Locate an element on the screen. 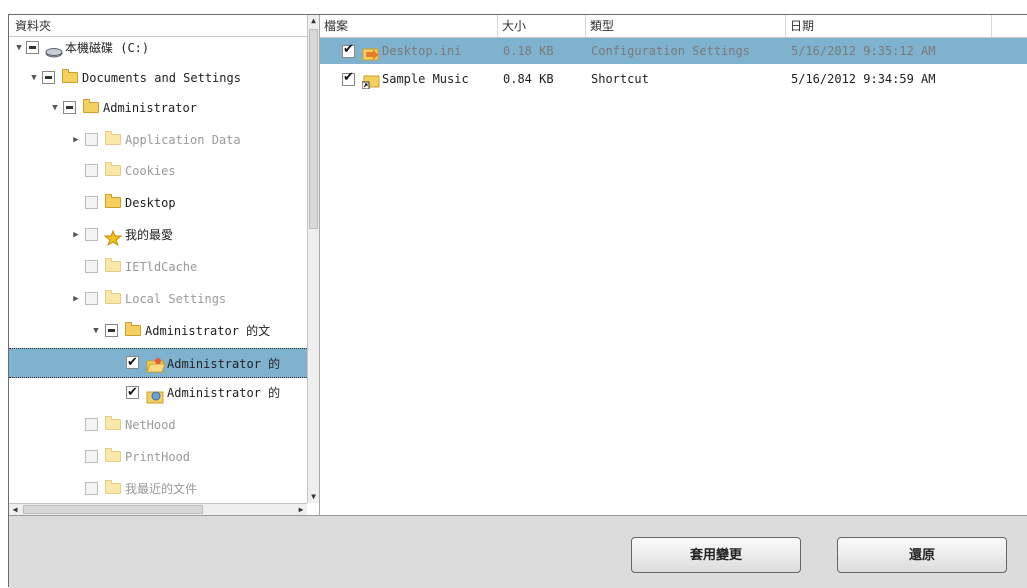  drive-icon is located at coordinates (54, 49).